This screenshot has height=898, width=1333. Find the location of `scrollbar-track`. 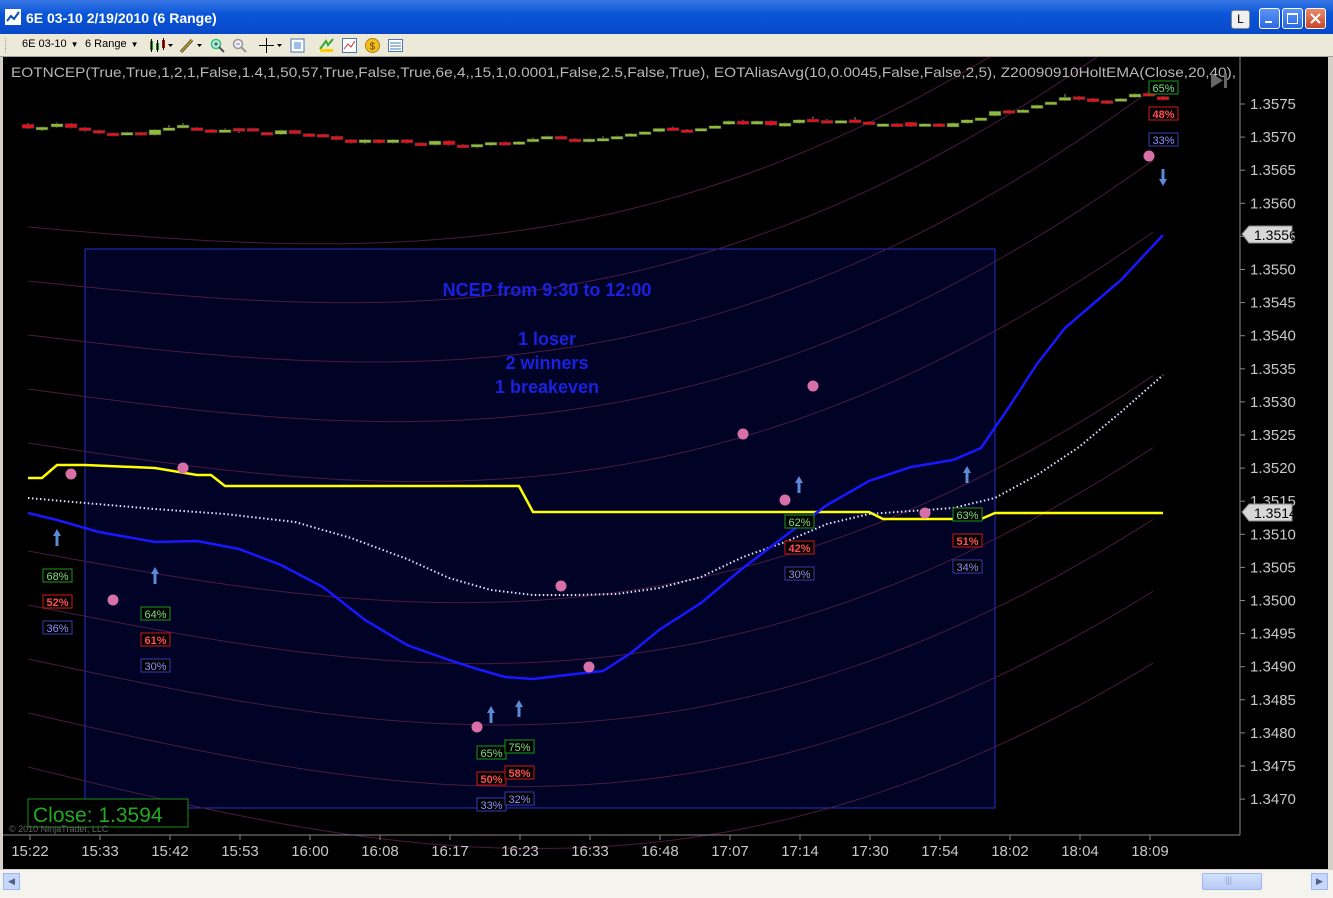

scrollbar-track is located at coordinates (665, 881).